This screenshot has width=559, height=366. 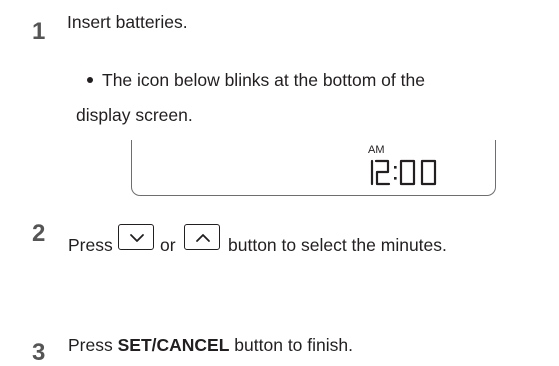 I want to click on step-2-or: or, so click(x=168, y=245).